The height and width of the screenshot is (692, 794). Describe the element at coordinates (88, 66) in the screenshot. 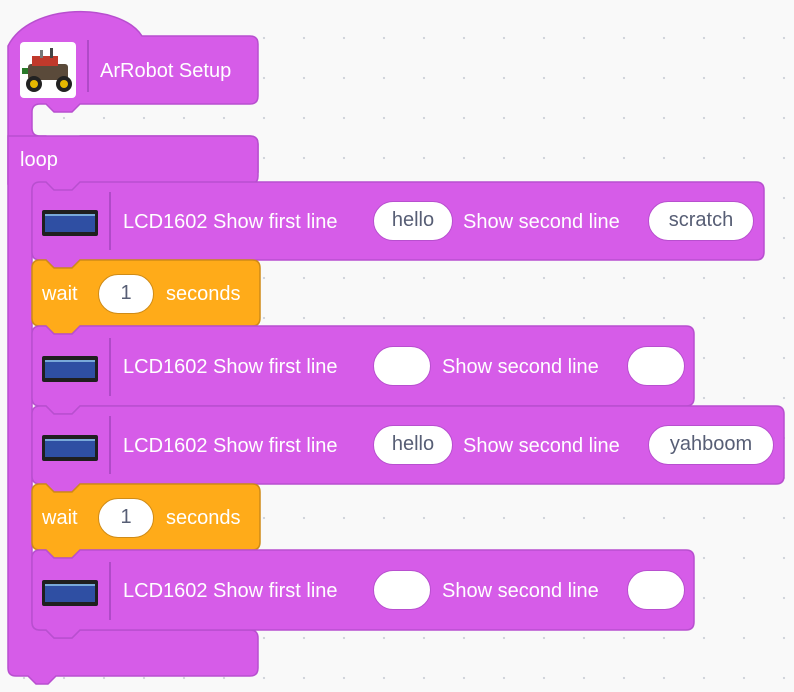

I see `setup-separator` at that location.